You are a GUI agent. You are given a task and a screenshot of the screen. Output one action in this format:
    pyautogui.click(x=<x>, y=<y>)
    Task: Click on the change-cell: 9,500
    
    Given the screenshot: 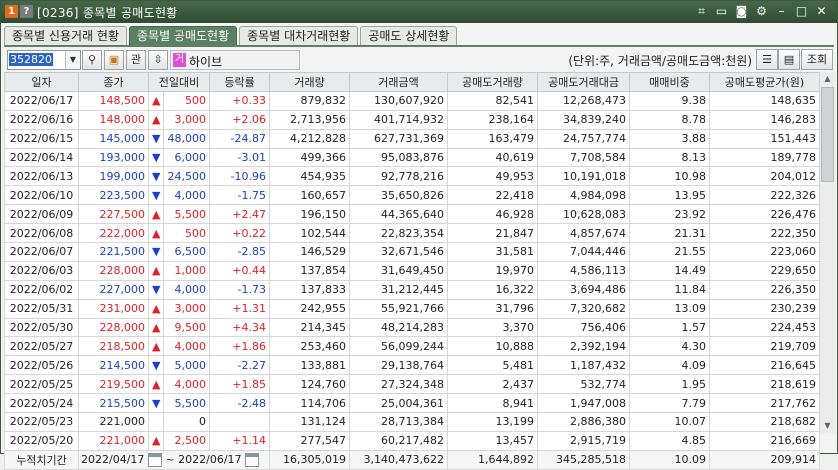 What is the action you would take?
    pyautogui.click(x=186, y=327)
    